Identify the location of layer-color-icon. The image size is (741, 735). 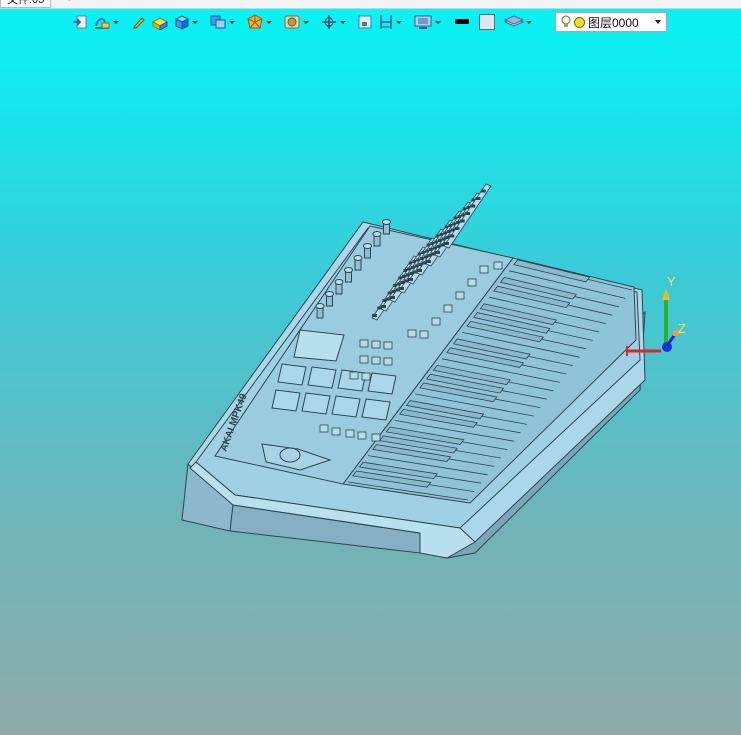
(579, 22).